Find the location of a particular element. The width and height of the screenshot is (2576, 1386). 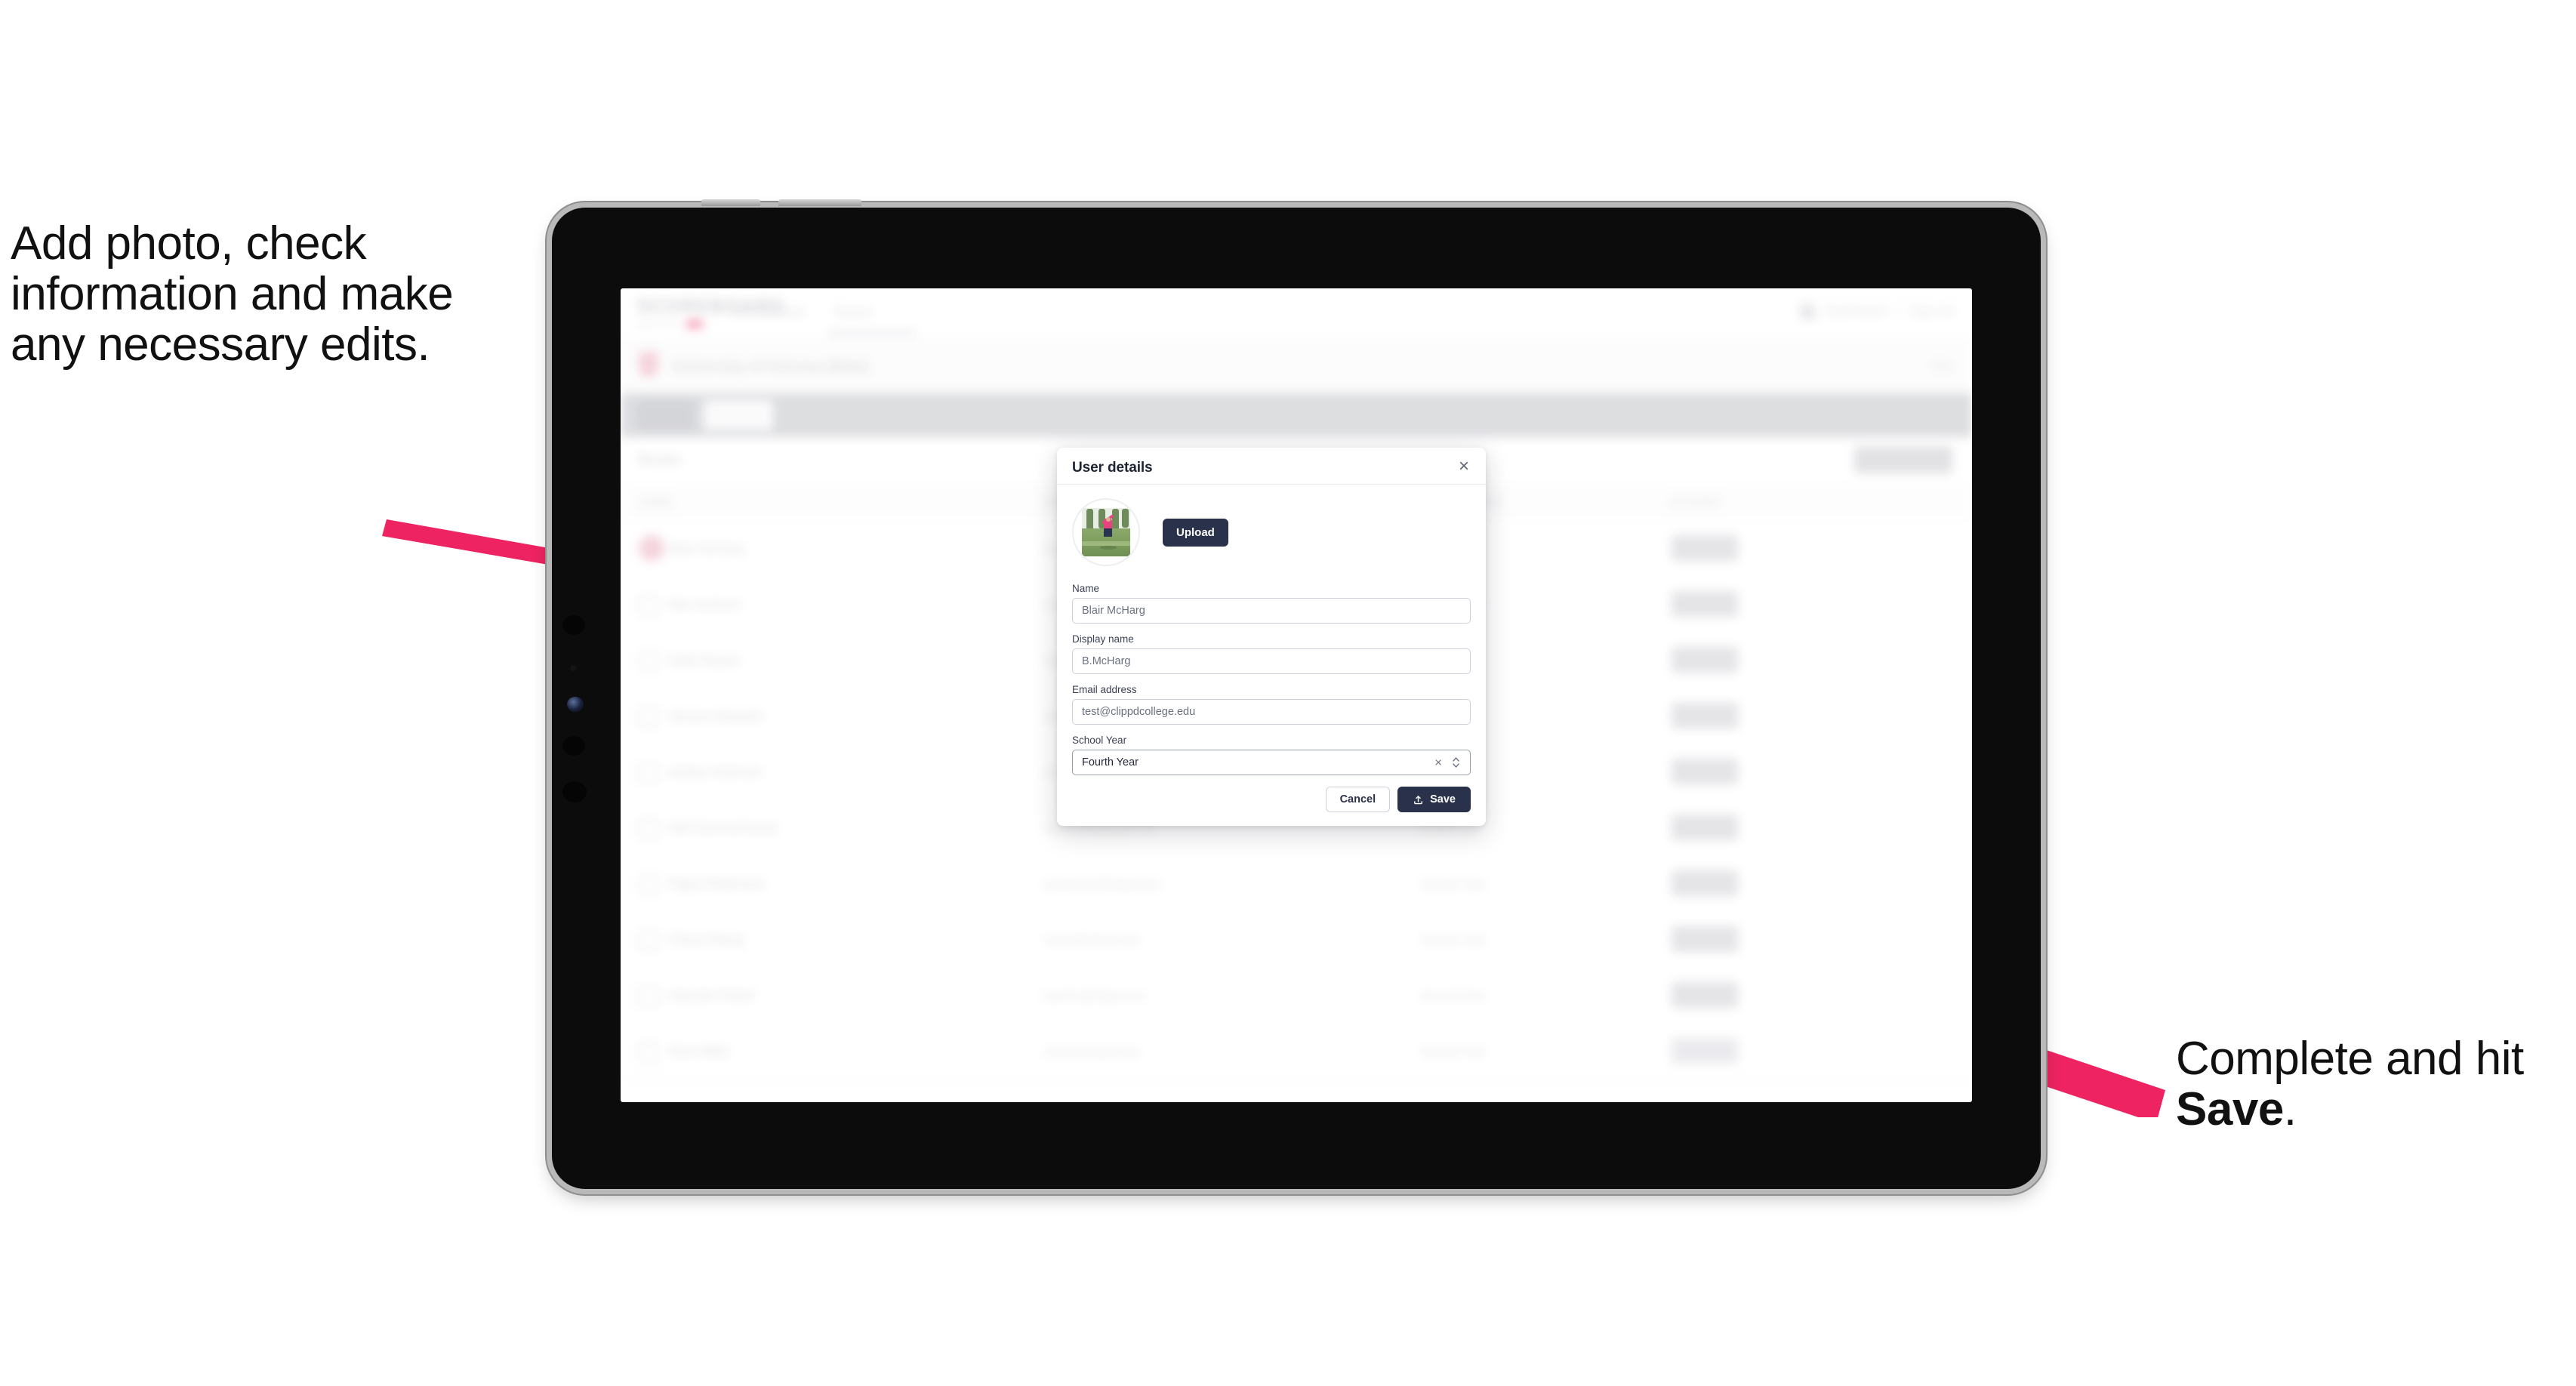

front-camera-icon is located at coordinates (573, 625).